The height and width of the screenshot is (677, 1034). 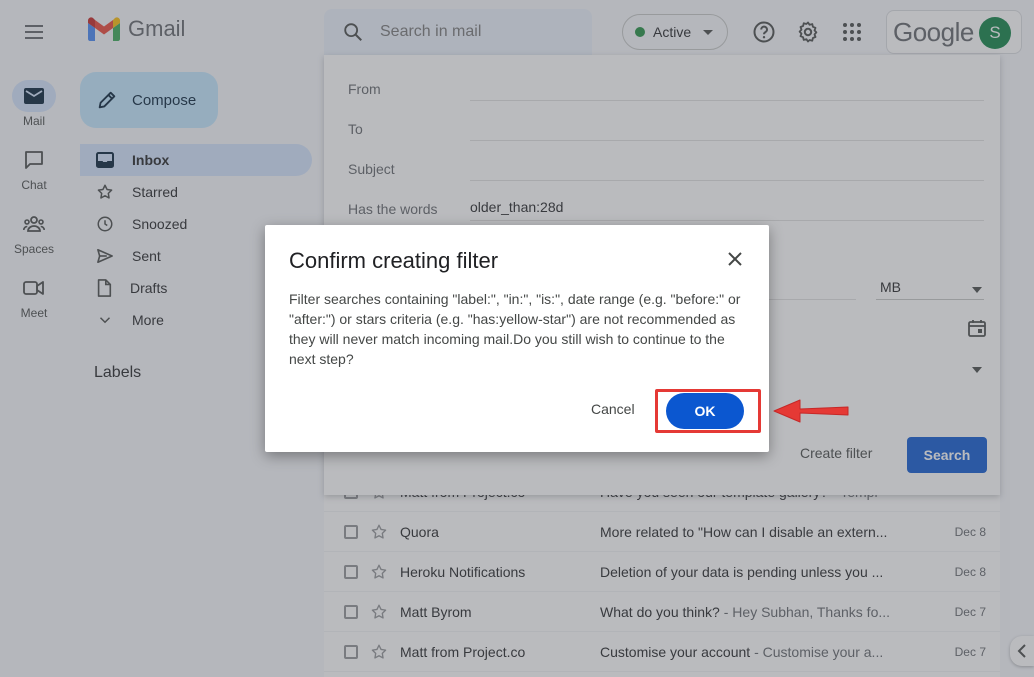 I want to click on red-arrow-icon, so click(x=811, y=411).